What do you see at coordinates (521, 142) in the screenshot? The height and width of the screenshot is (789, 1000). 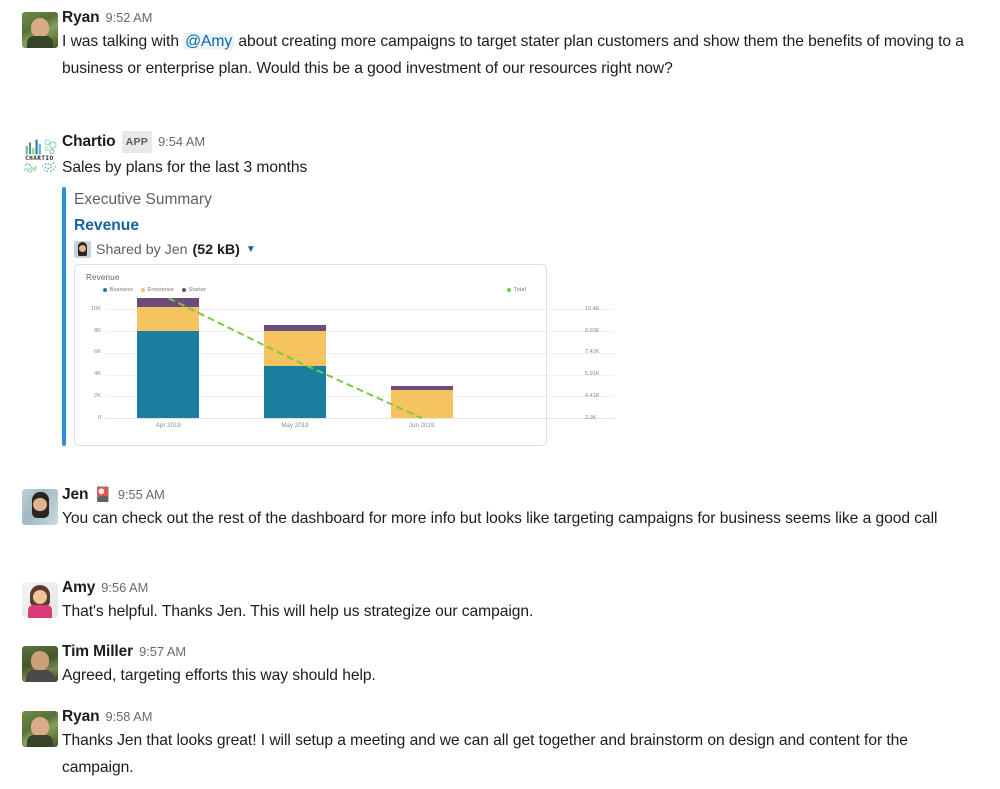 I see `message-header: Chartio APP 9:54 AM` at bounding box center [521, 142].